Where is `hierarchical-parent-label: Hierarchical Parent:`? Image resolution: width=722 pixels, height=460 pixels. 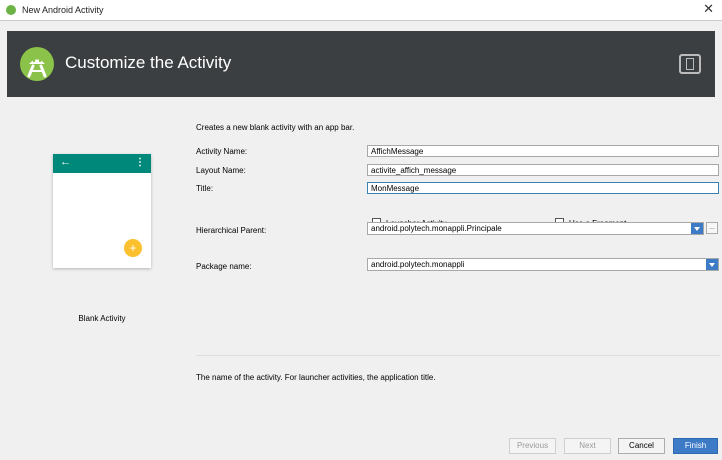
hierarchical-parent-label: Hierarchical Parent: is located at coordinates (231, 230).